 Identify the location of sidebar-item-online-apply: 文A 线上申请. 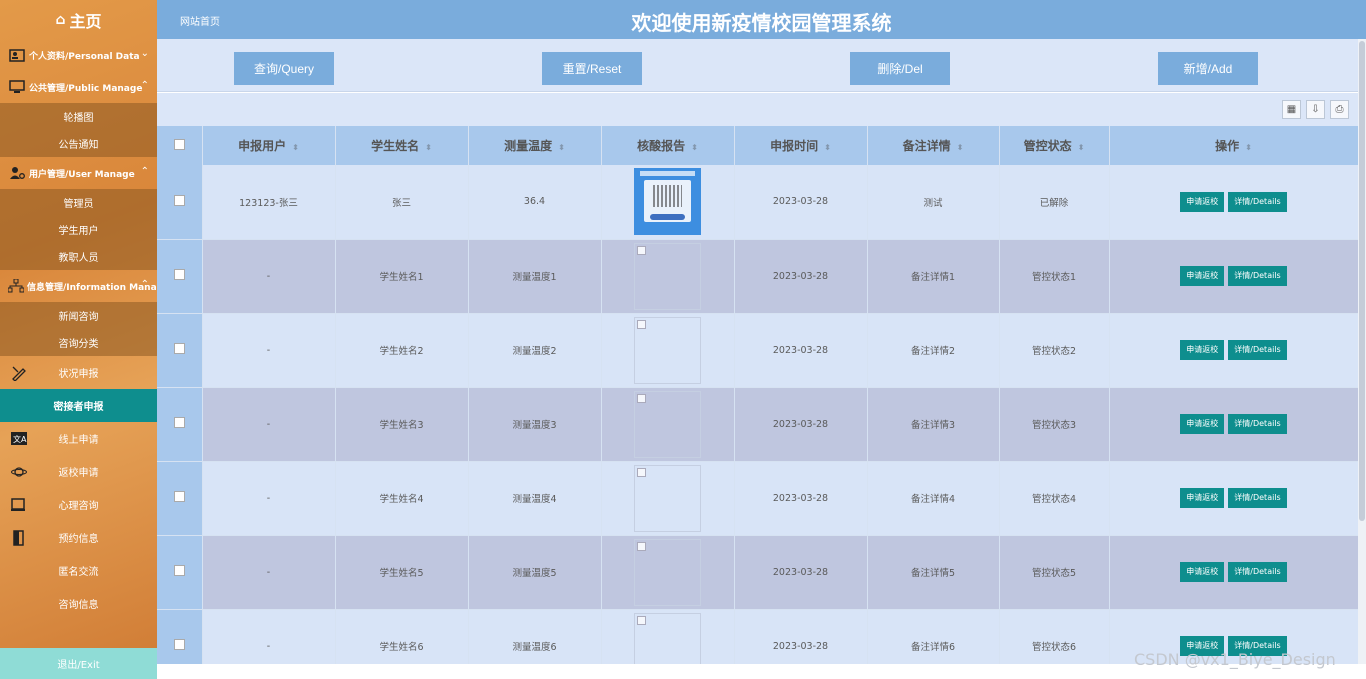
(78, 438).